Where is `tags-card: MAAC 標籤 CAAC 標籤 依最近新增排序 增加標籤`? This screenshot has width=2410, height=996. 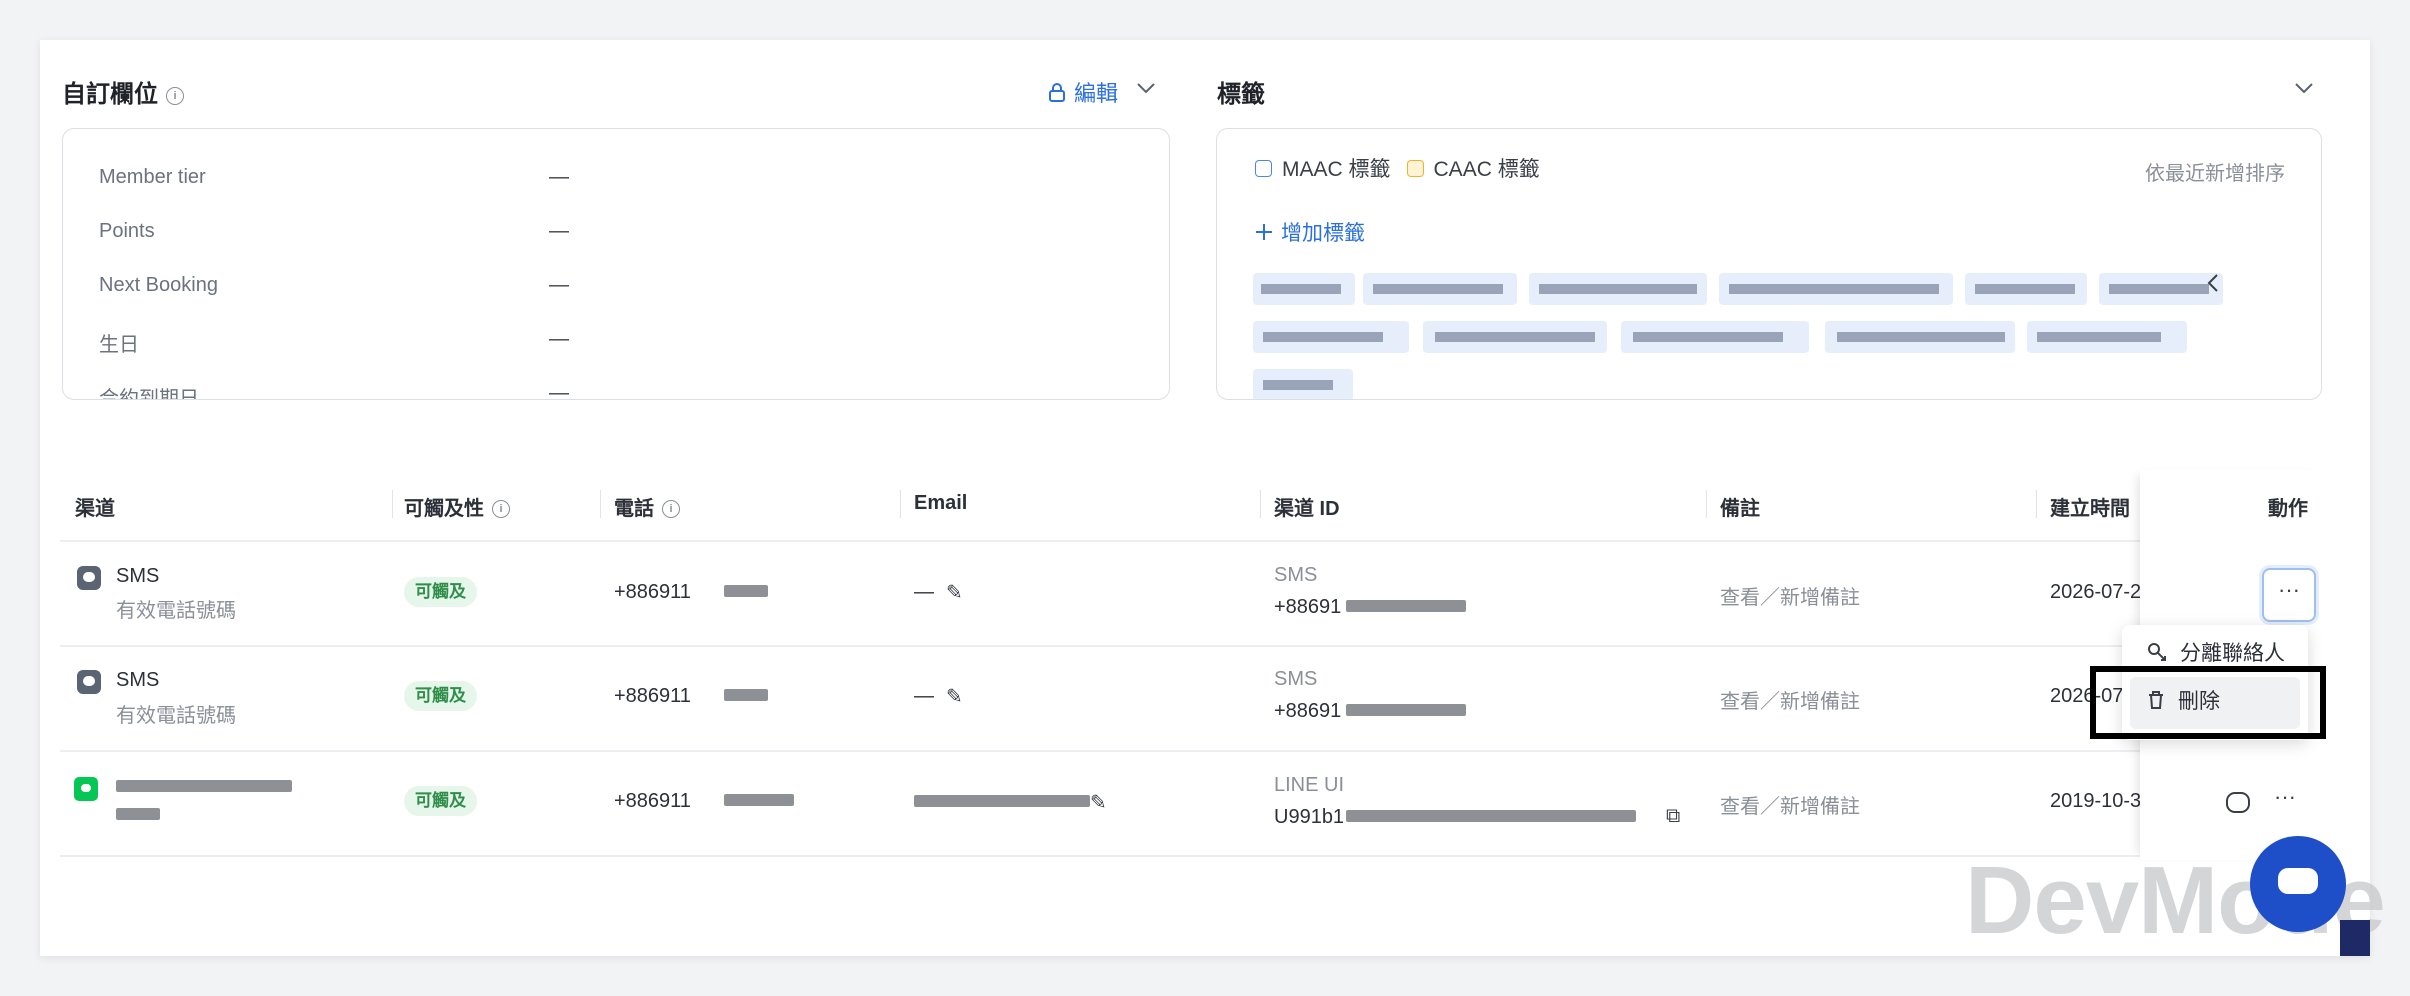
tags-card: MAAC 標籤 CAAC 標籤 依最近新增排序 增加標籤 is located at coordinates (1769, 264).